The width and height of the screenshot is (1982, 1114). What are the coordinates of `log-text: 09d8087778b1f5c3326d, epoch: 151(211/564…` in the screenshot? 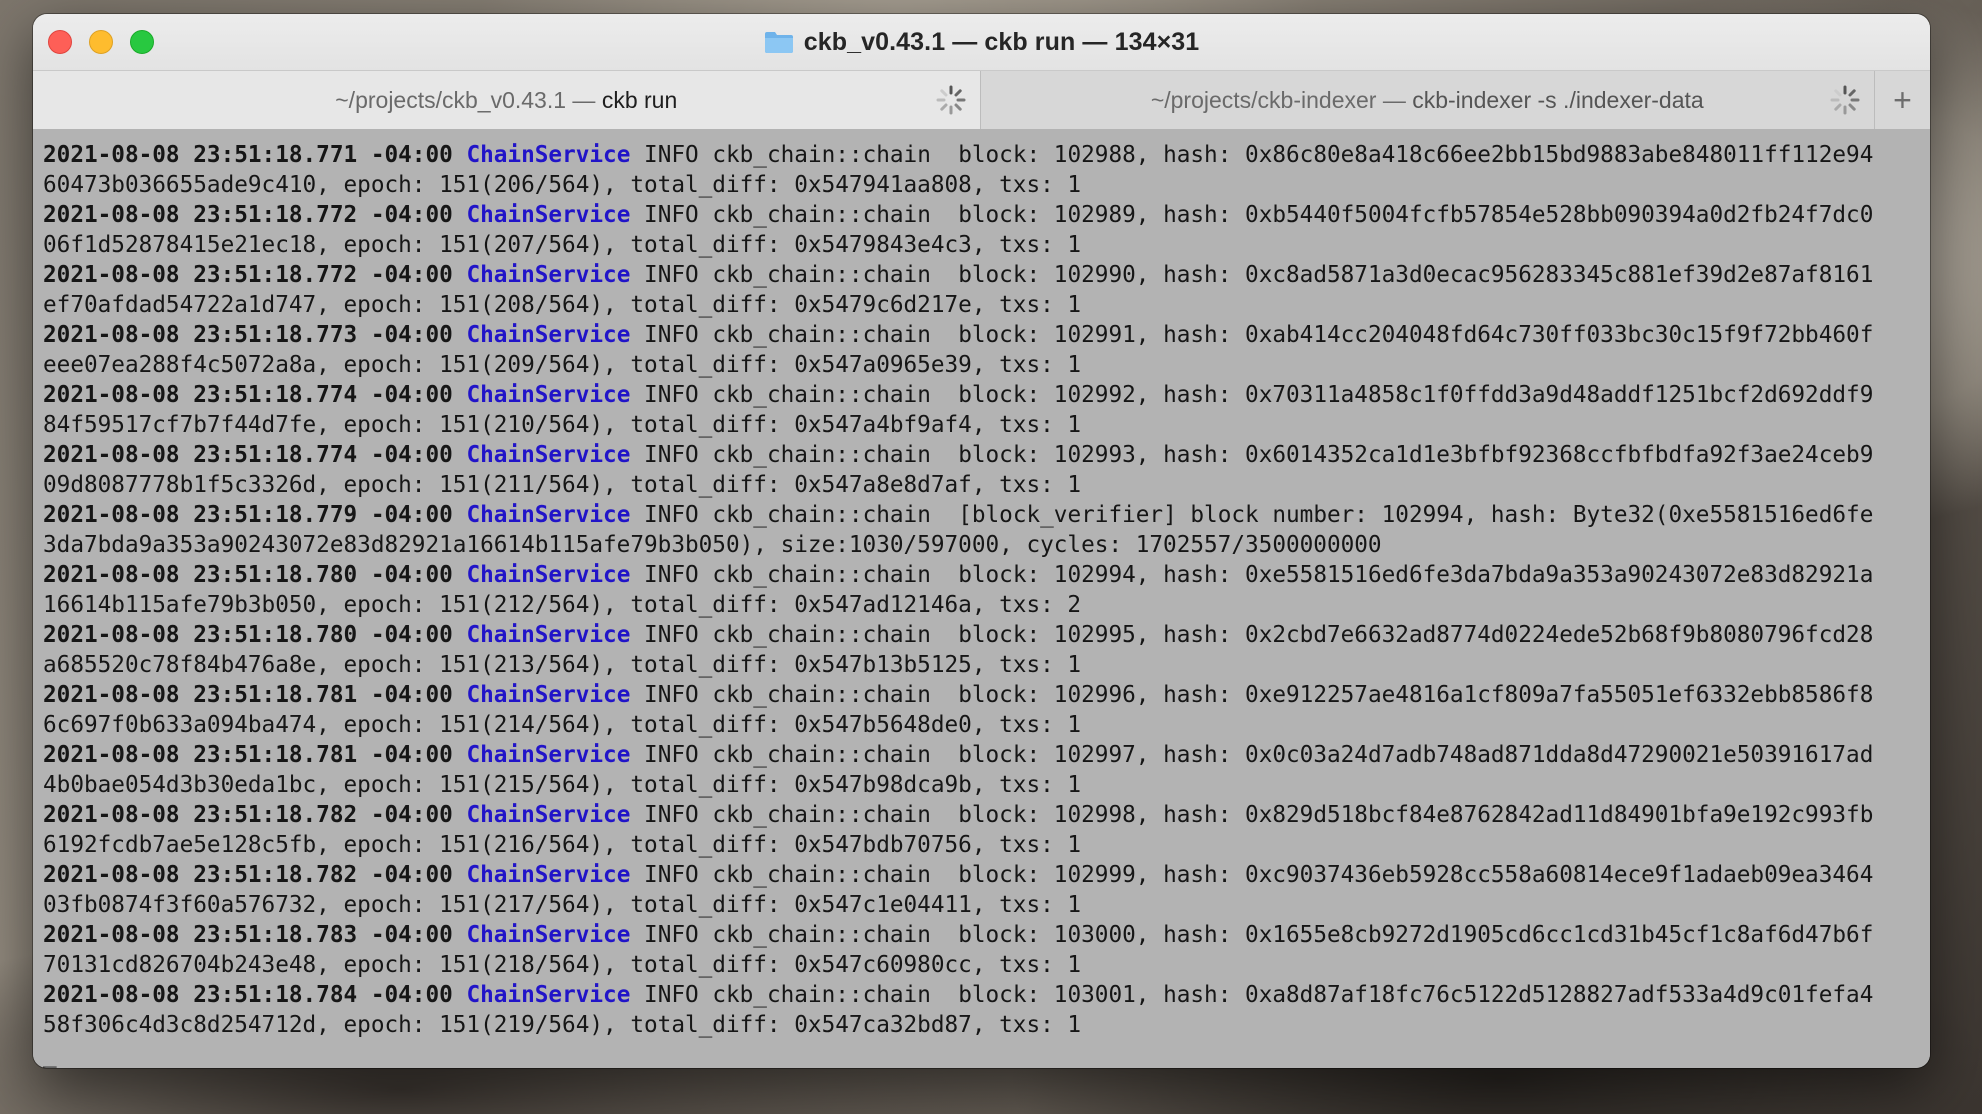 It's located at (562, 485).